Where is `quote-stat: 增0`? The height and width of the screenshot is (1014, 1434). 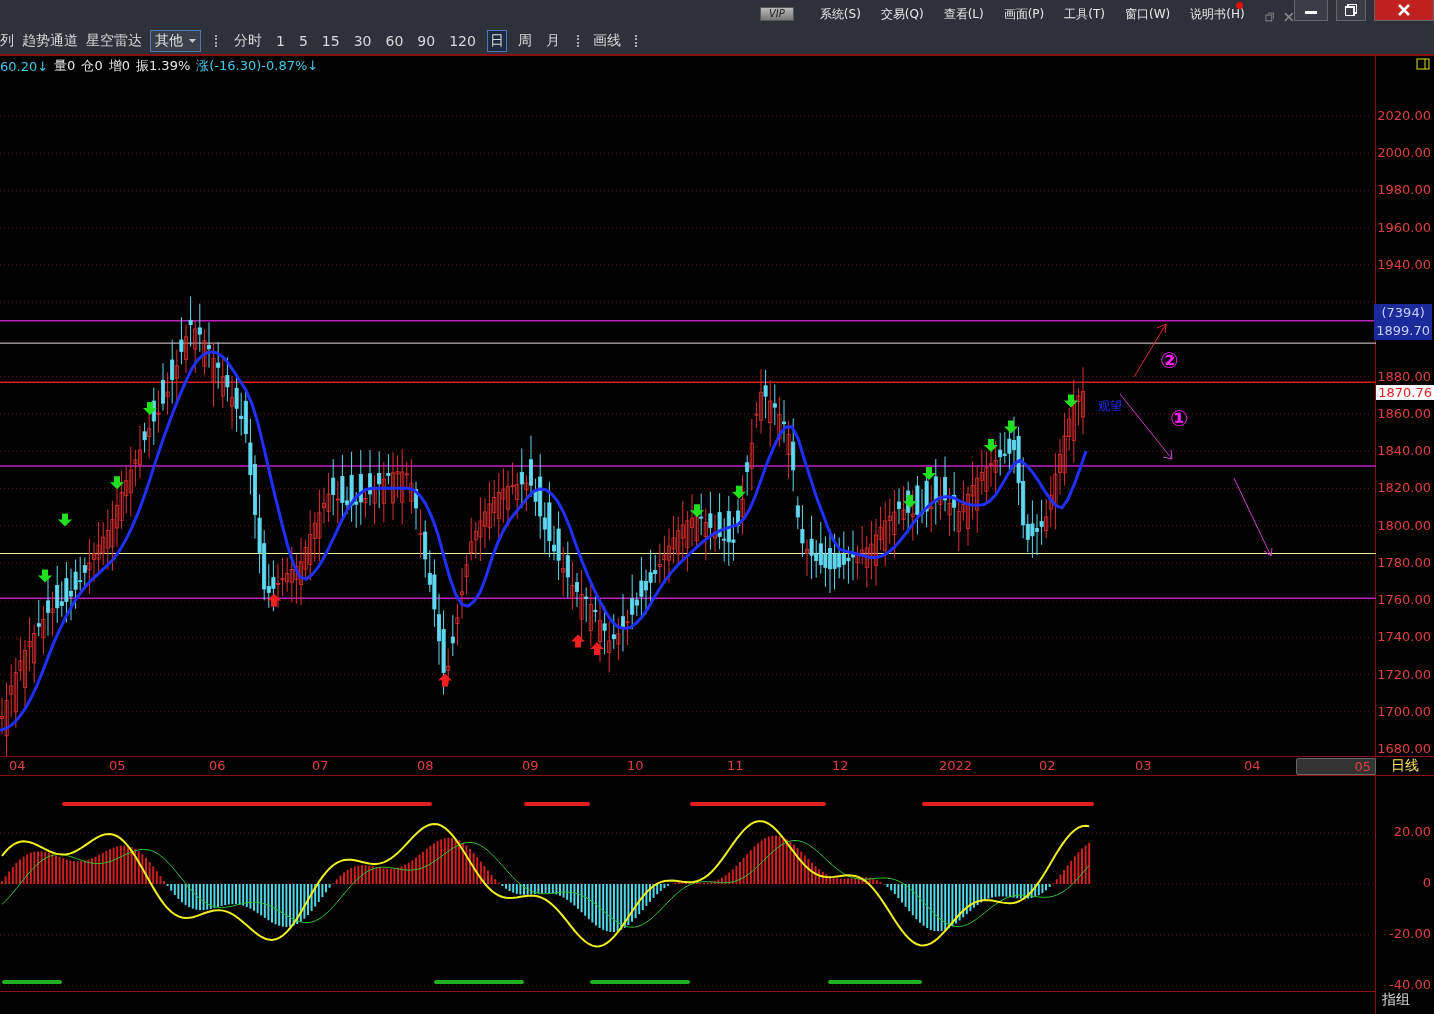
quote-stat: 增0 is located at coordinates (119, 66).